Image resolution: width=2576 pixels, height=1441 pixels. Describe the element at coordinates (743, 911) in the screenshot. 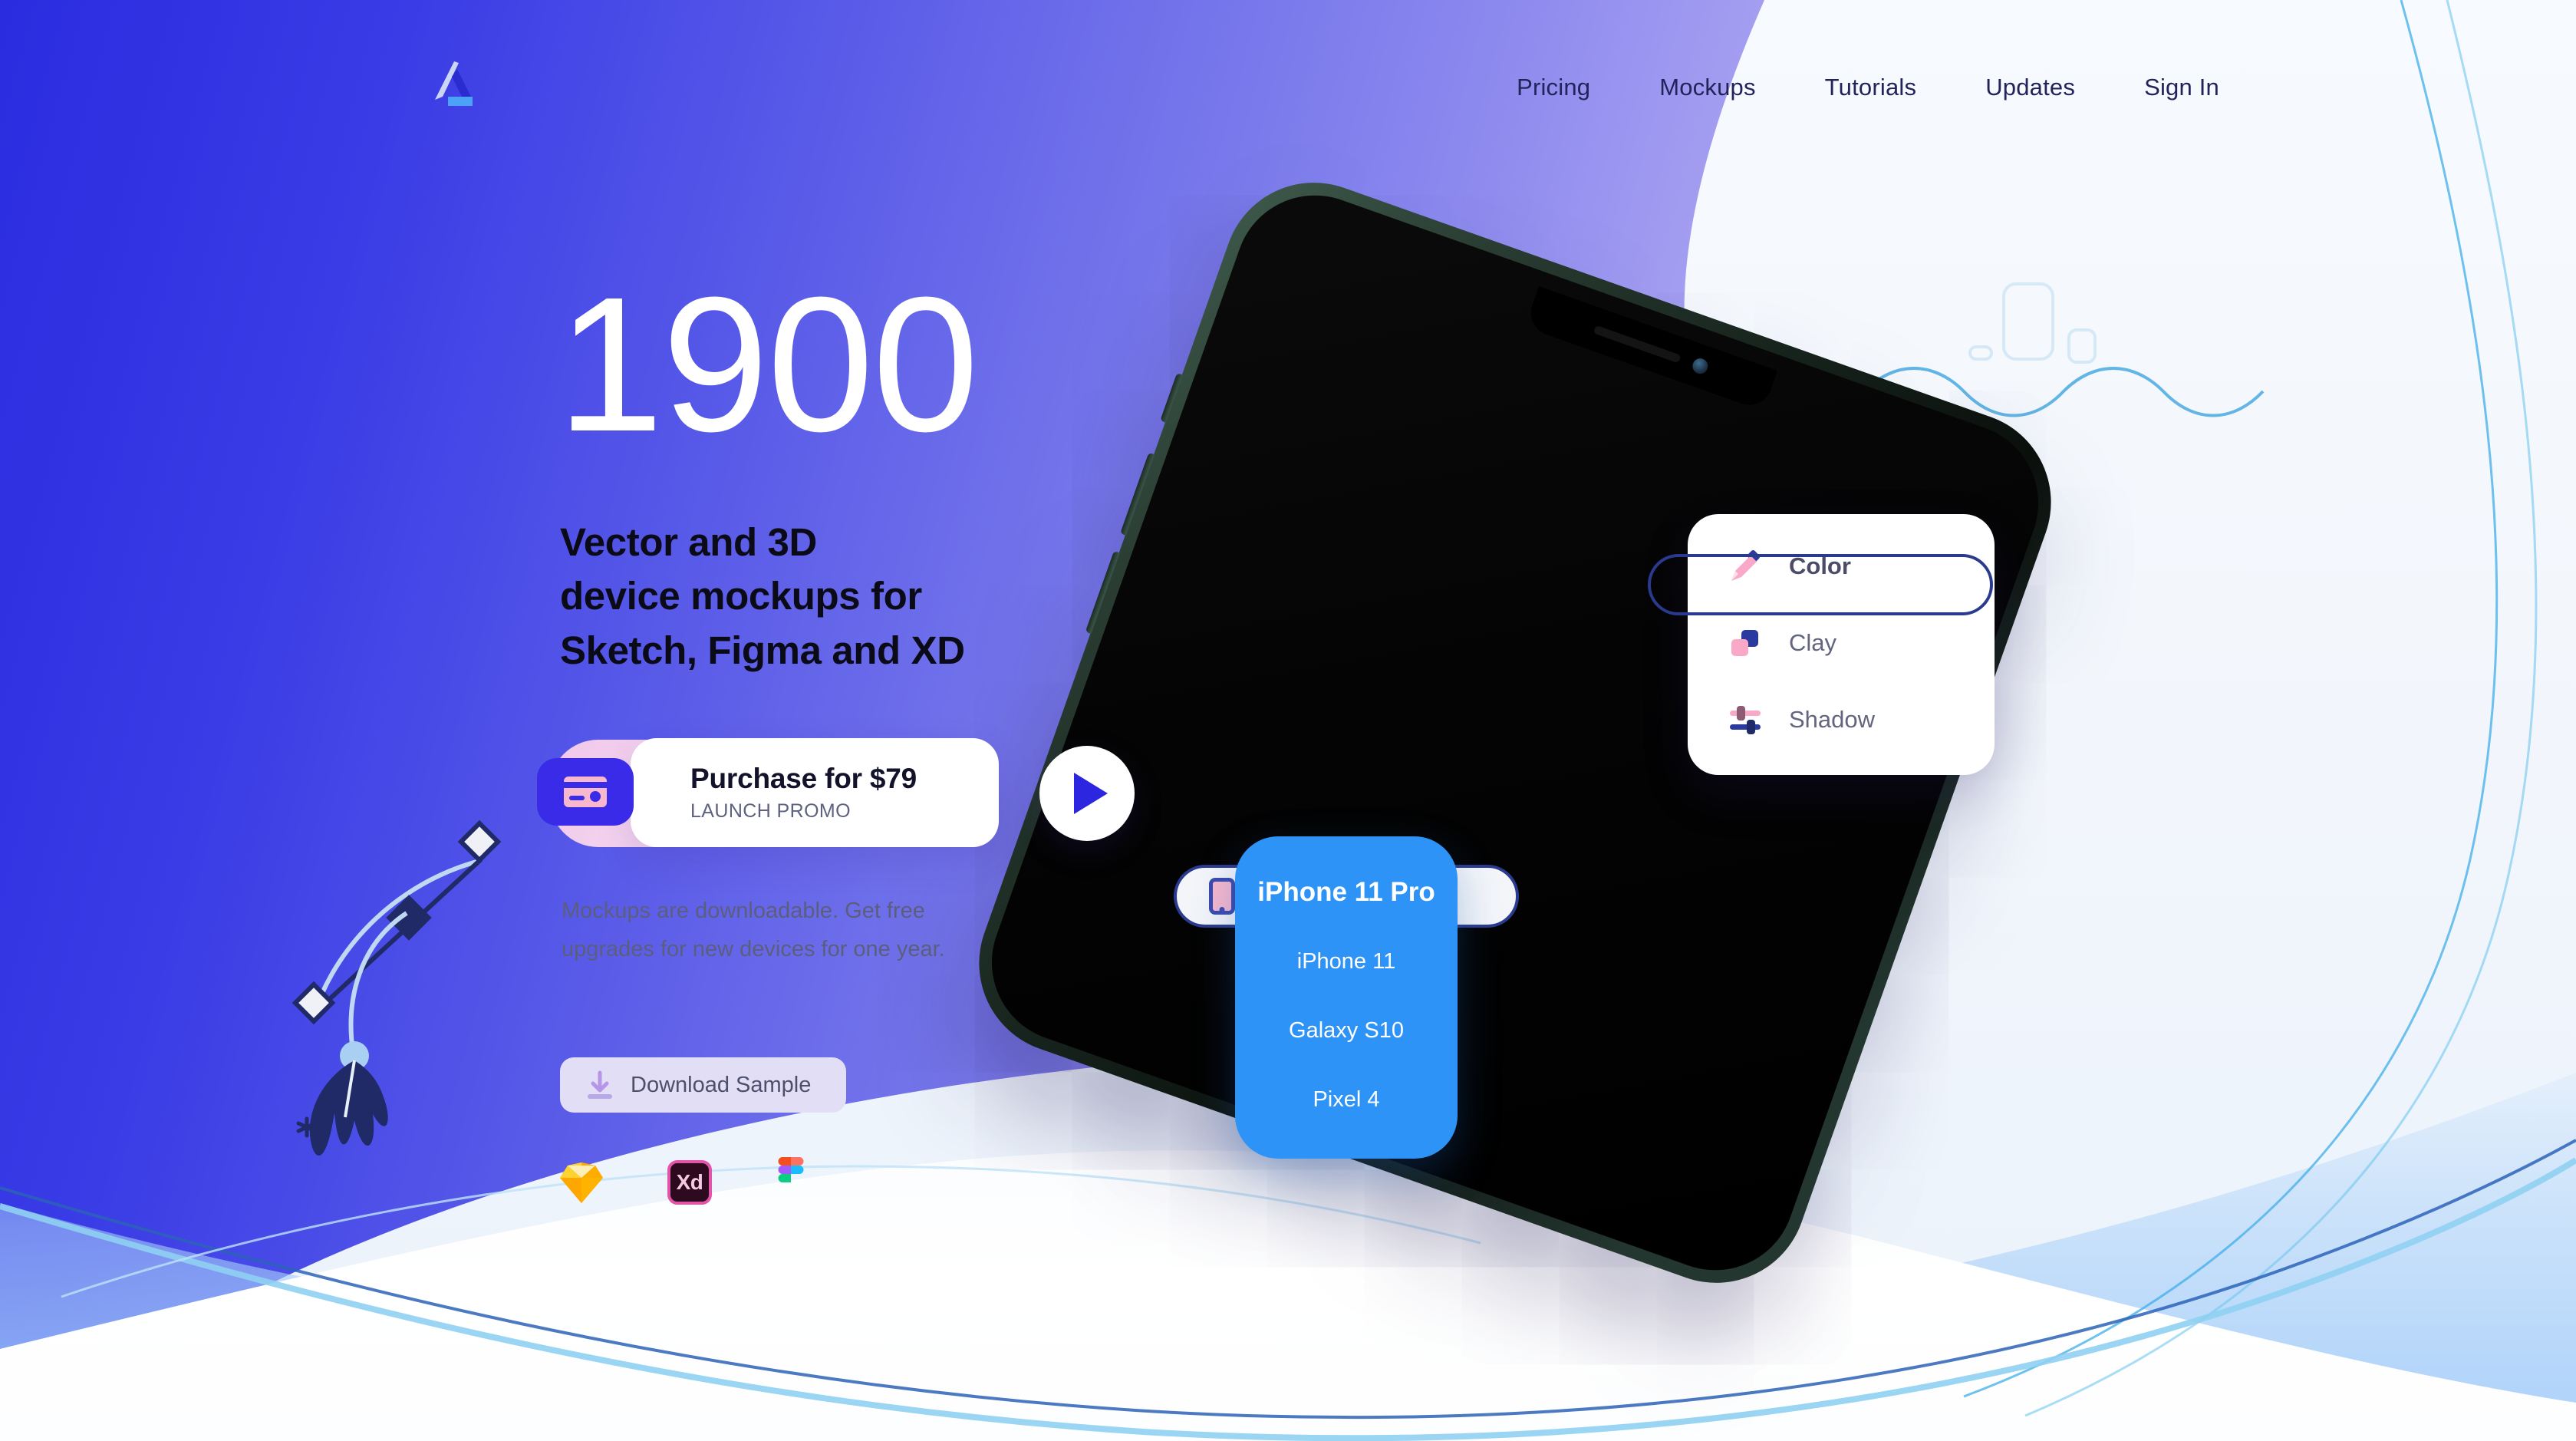

I see `hero-body-line-1: Mockups are downloadable. Get free` at that location.